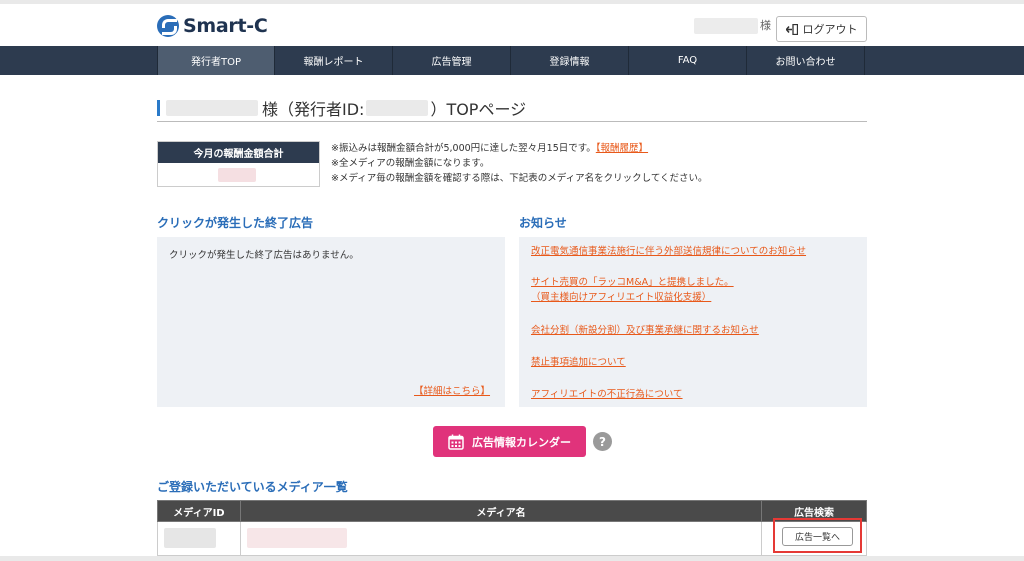 This screenshot has height=561, width=1024. Describe the element at coordinates (225, 26) in the screenshot. I see `logo-text: Smart-C` at that location.